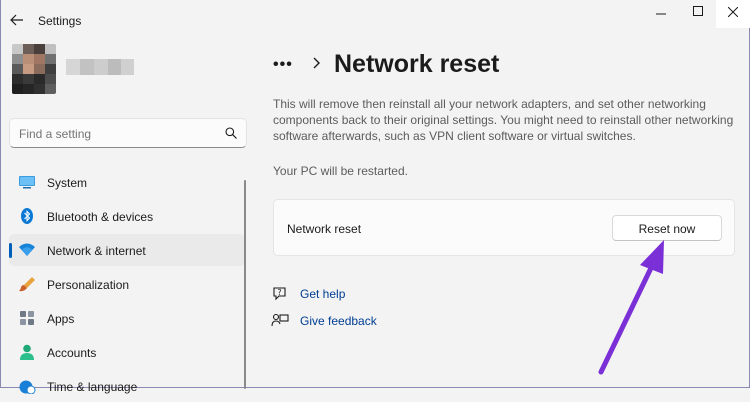 This screenshot has width=750, height=402. I want to click on page-title: Network reset, so click(417, 64).